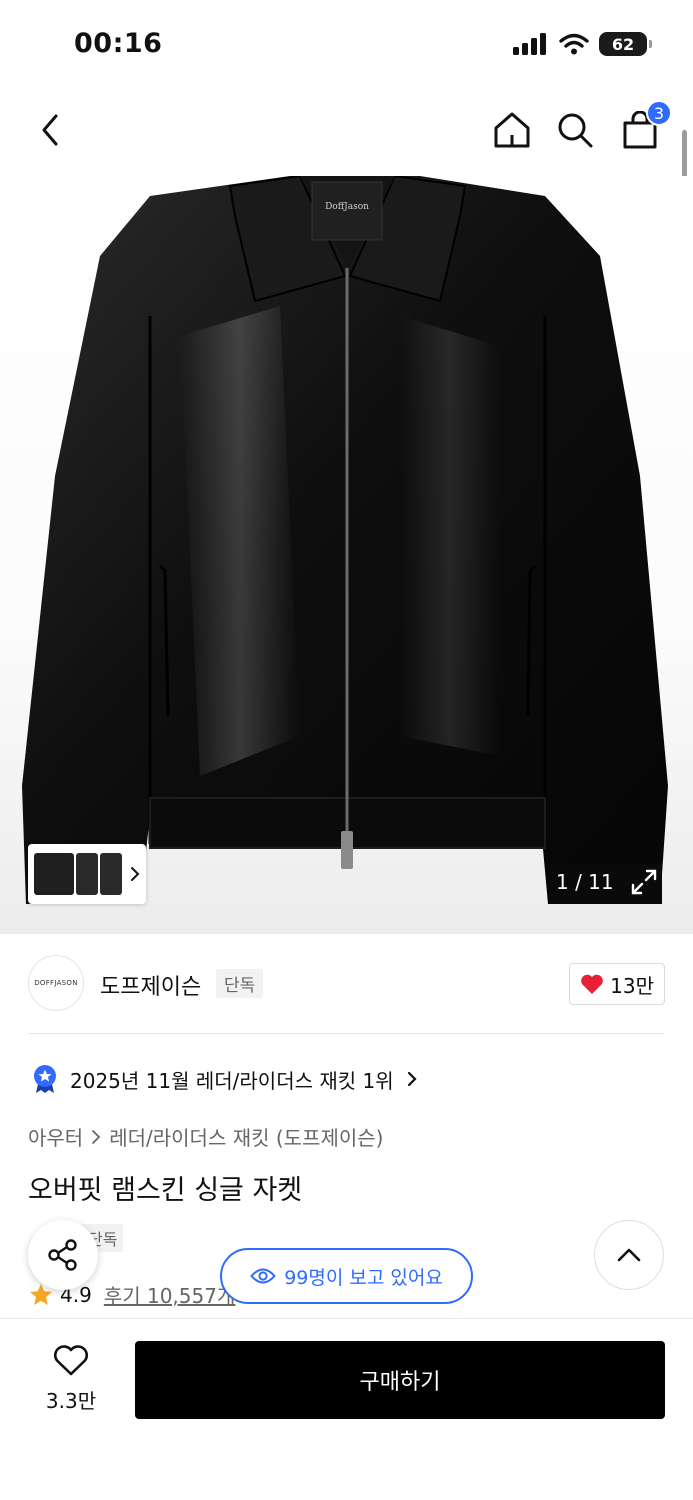 This screenshot has height=1500, width=693. I want to click on brand-like-button: 13만, so click(617, 984).